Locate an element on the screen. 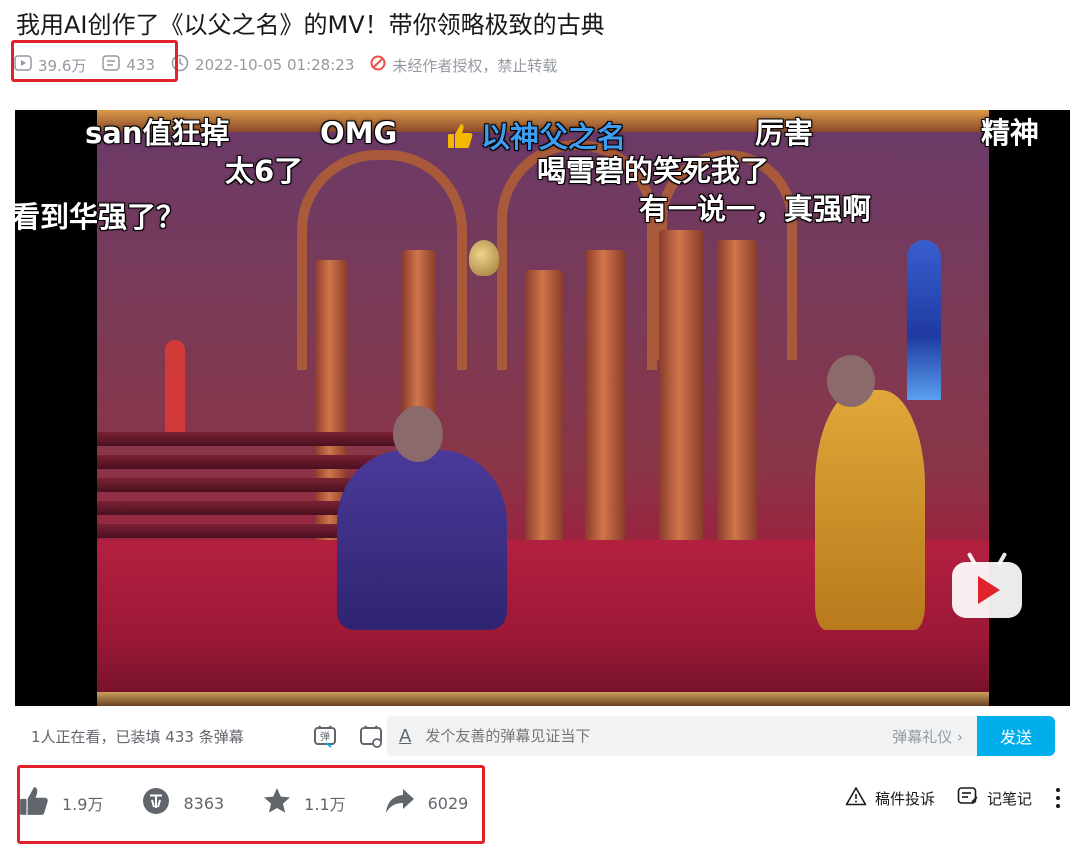 The height and width of the screenshot is (849, 1080). svg-text: 弹 is located at coordinates (325, 736).